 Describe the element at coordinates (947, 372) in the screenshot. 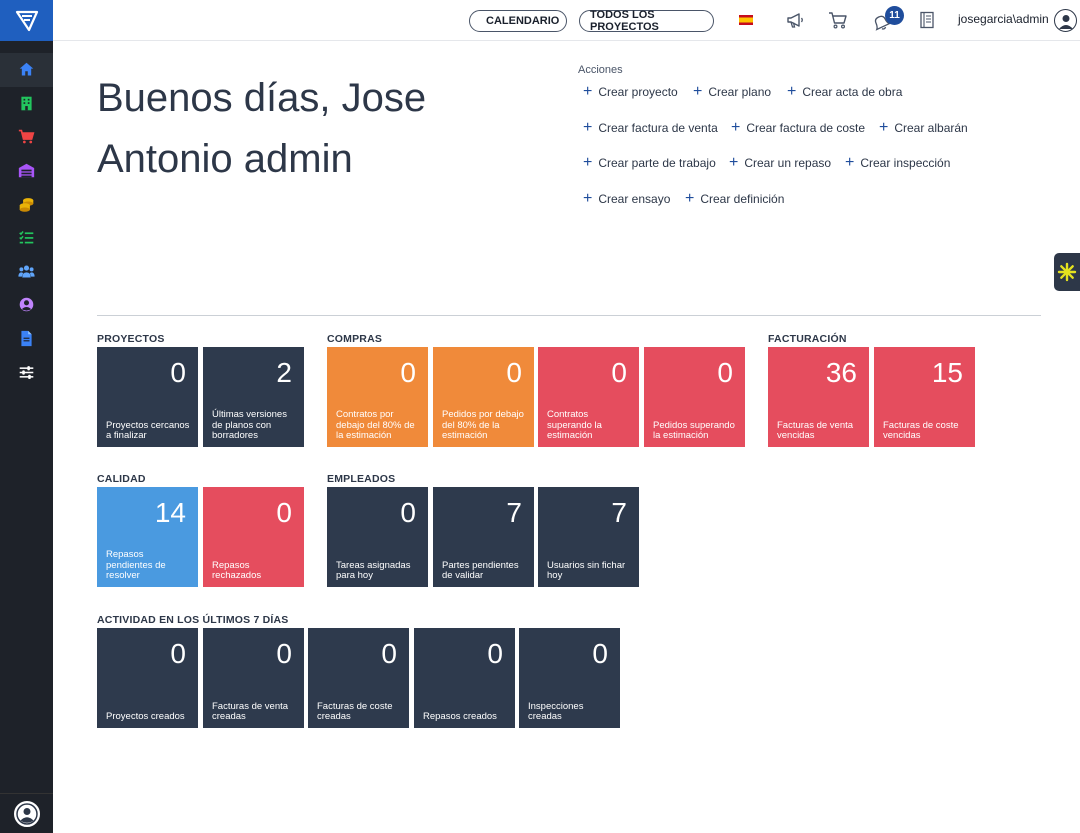

I see `tile-value: 15` at that location.